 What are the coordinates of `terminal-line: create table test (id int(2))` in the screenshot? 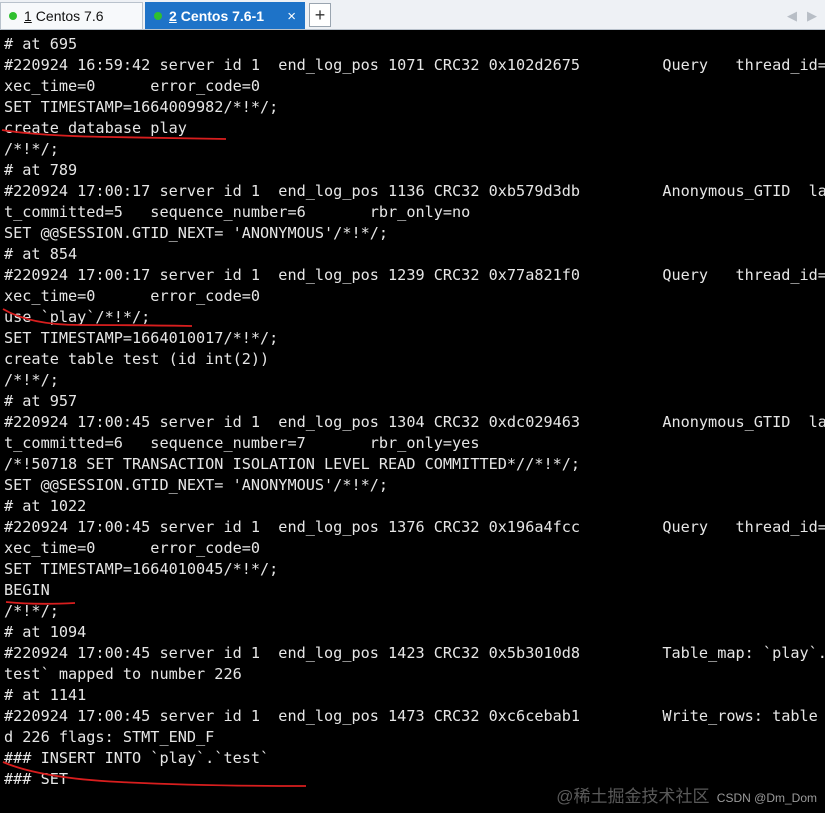 It's located at (137, 359).